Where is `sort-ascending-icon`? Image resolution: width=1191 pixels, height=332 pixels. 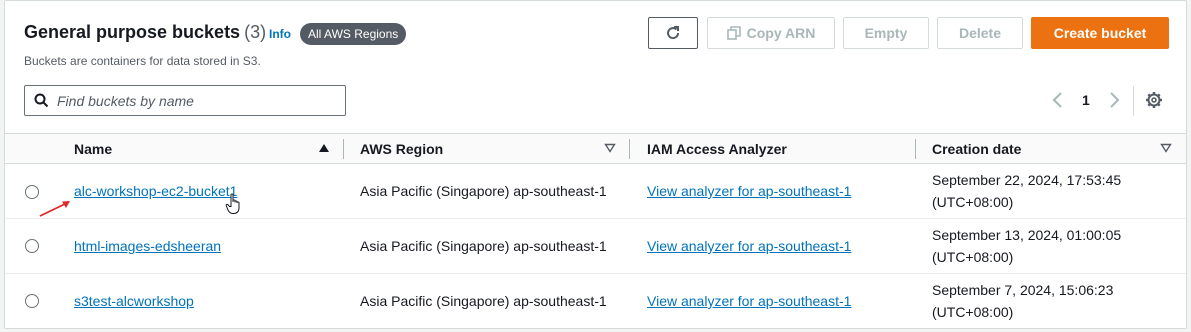 sort-ascending-icon is located at coordinates (324, 148).